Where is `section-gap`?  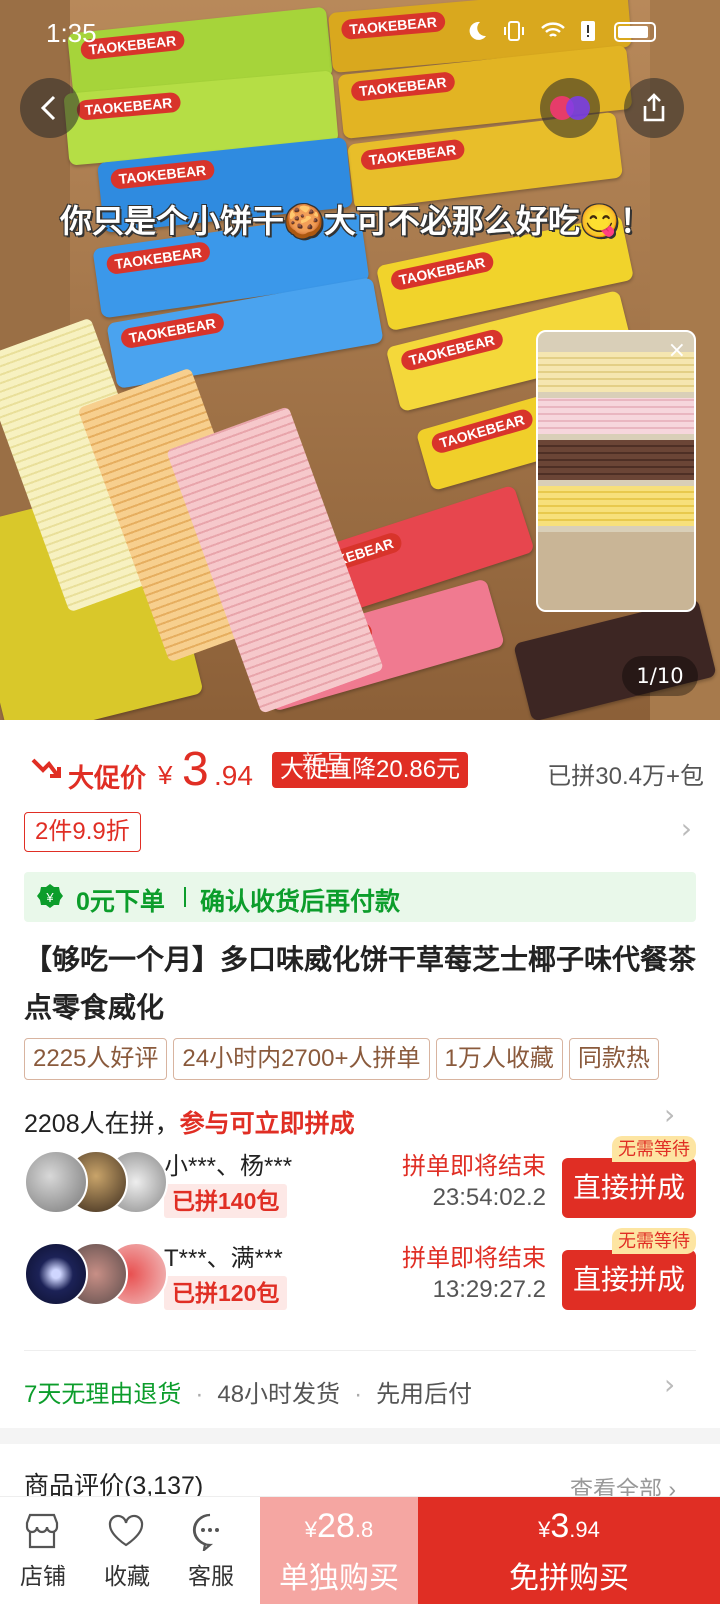
section-gap is located at coordinates (360, 1436).